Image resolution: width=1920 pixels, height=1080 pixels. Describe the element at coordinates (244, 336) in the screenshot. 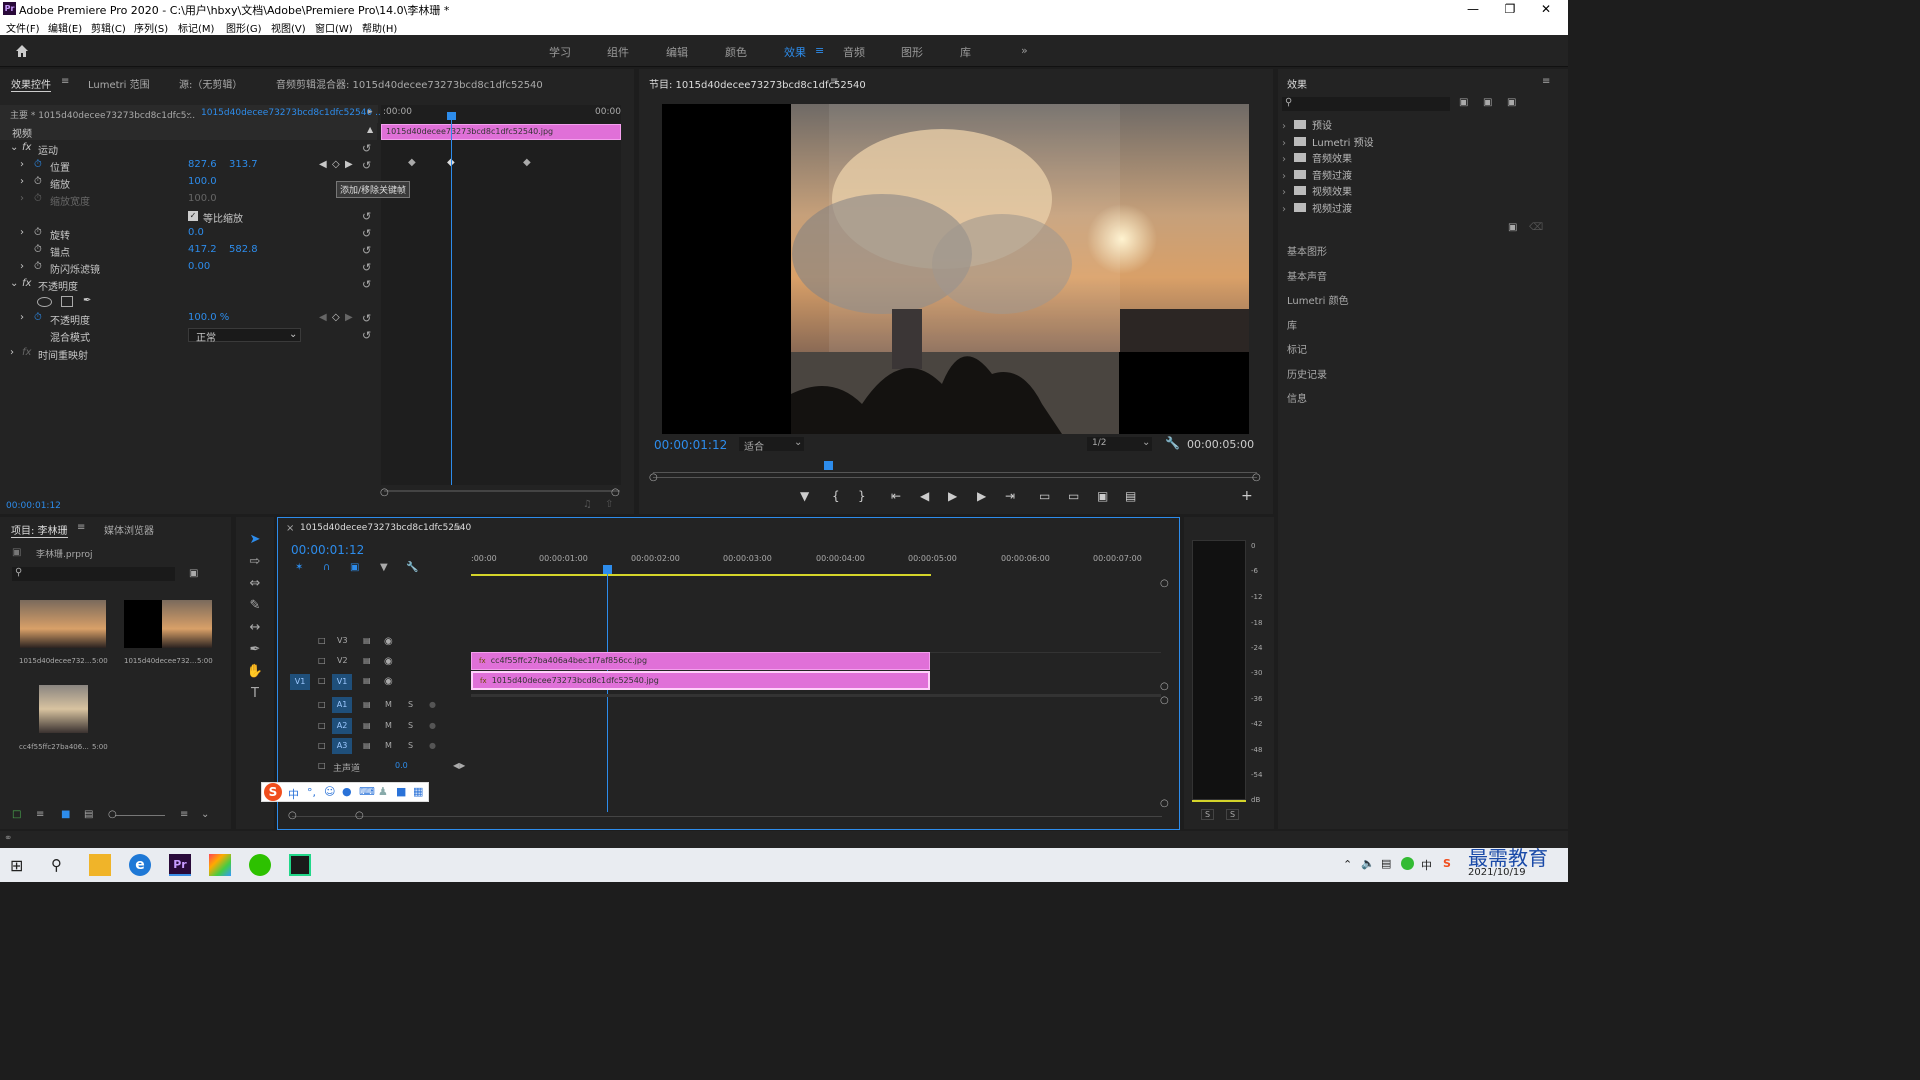

I see `blend-mode-select: 正常 ⌄` at that location.